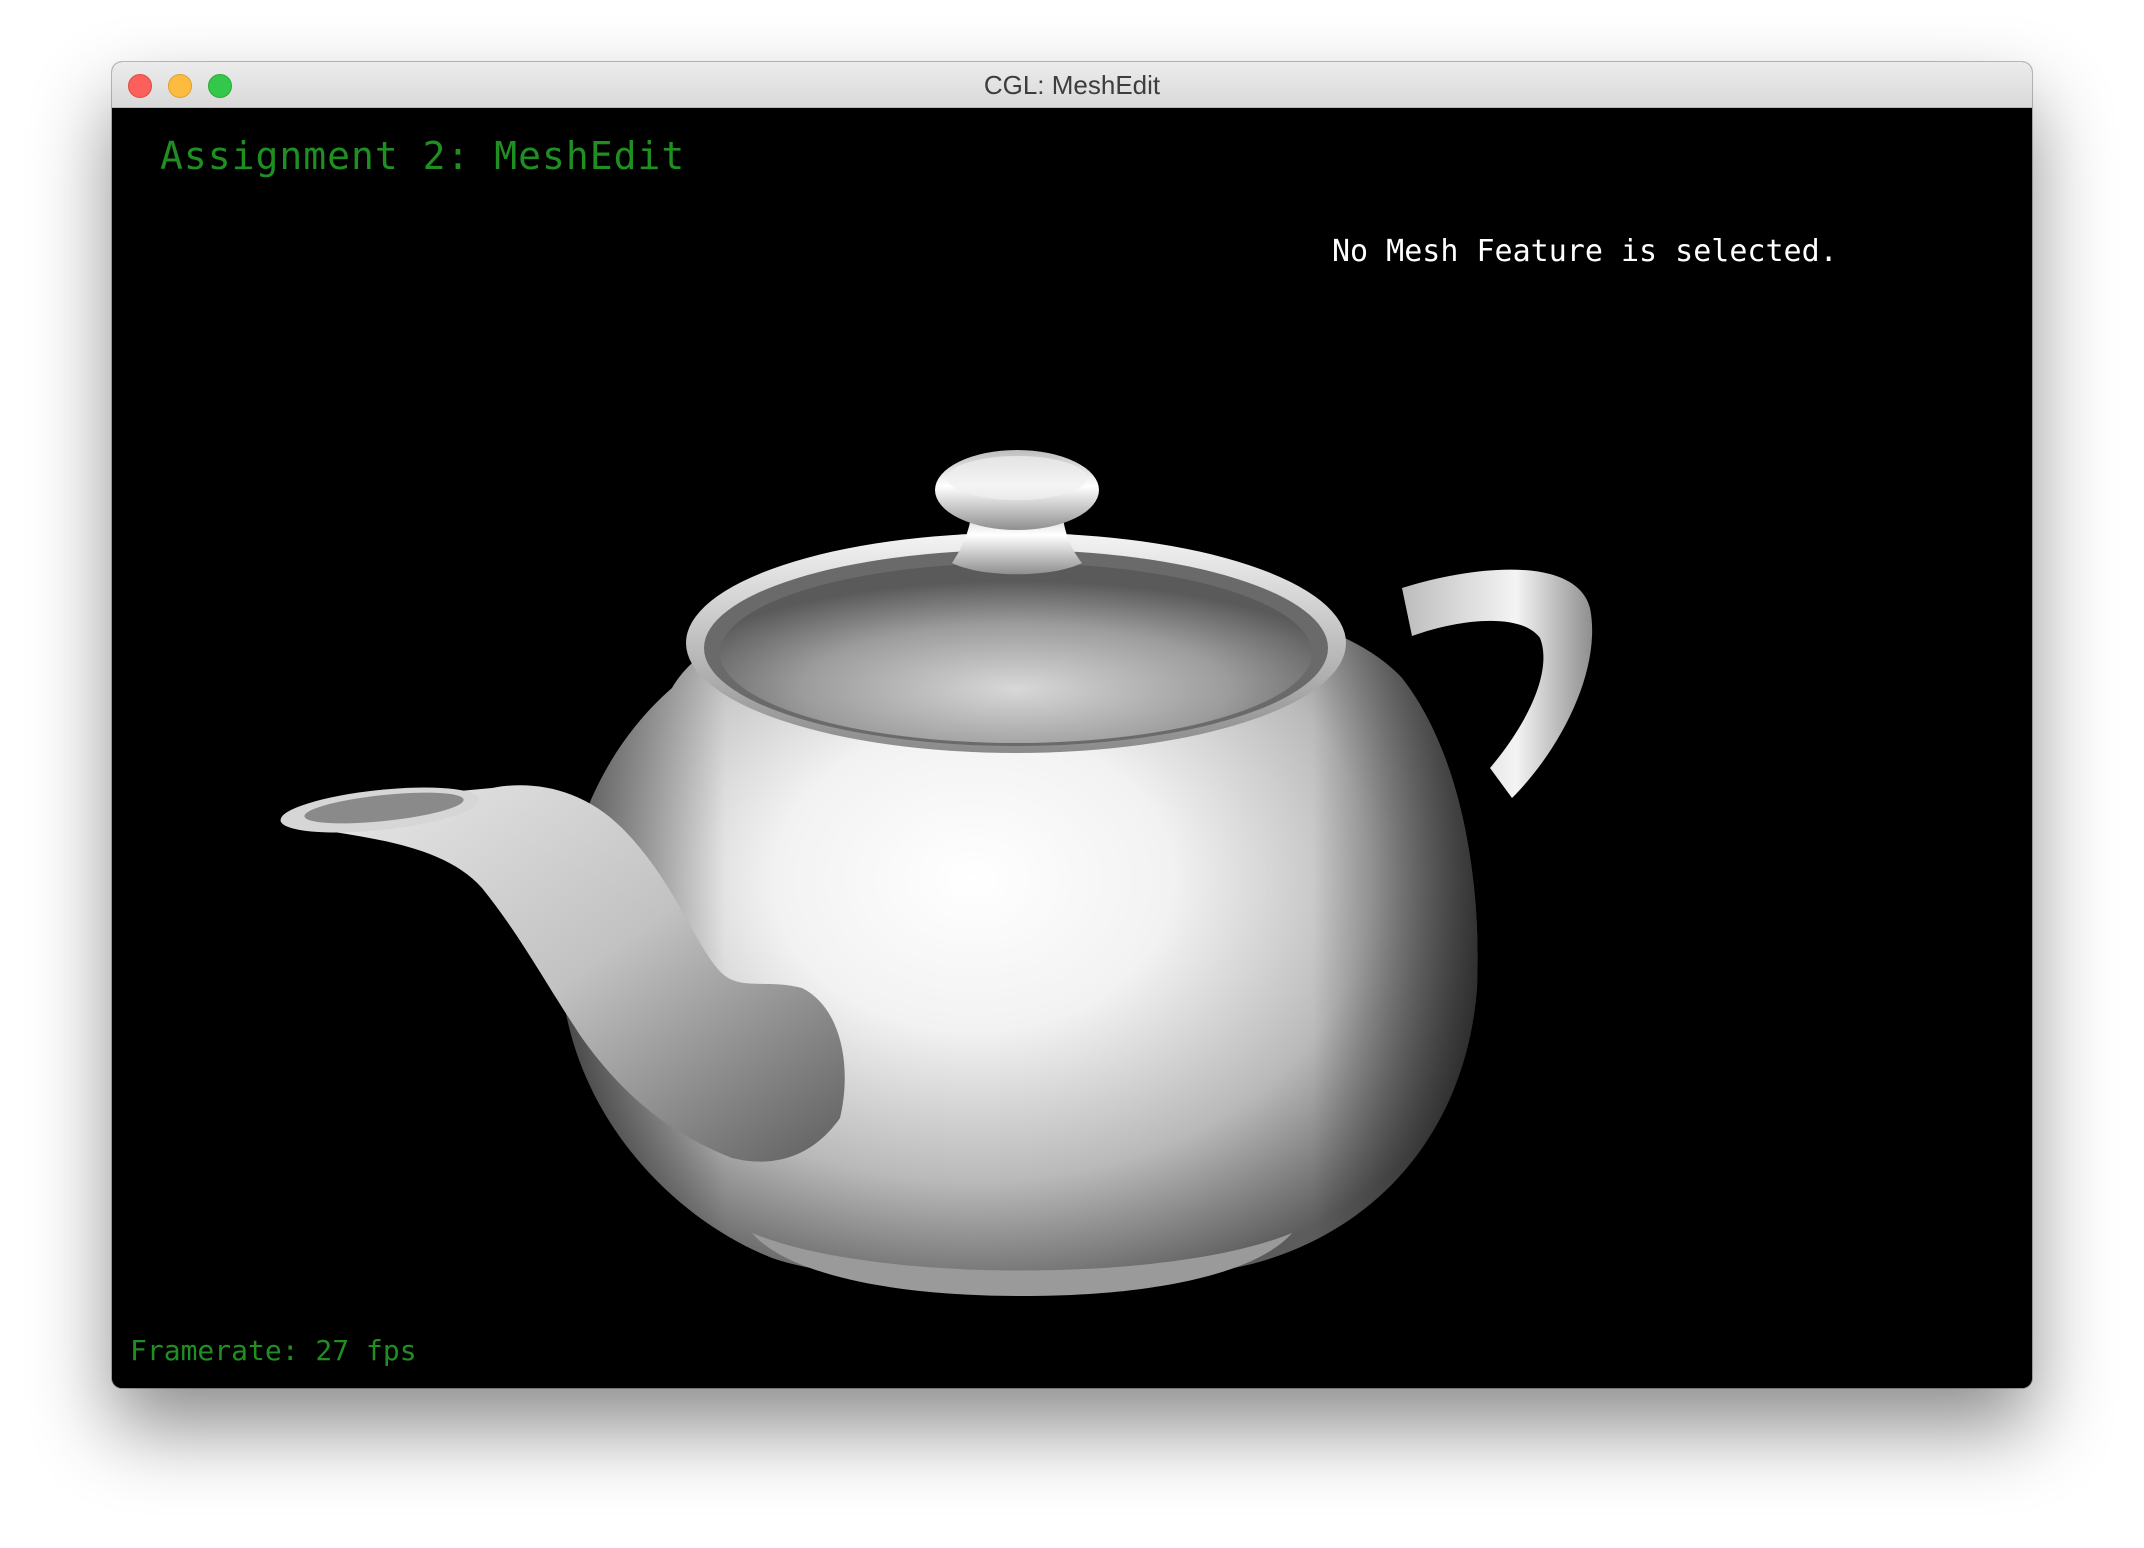 Image resolution: width=2144 pixels, height=1548 pixels. Describe the element at coordinates (1016, 653) in the screenshot. I see `teapot-lid` at that location.